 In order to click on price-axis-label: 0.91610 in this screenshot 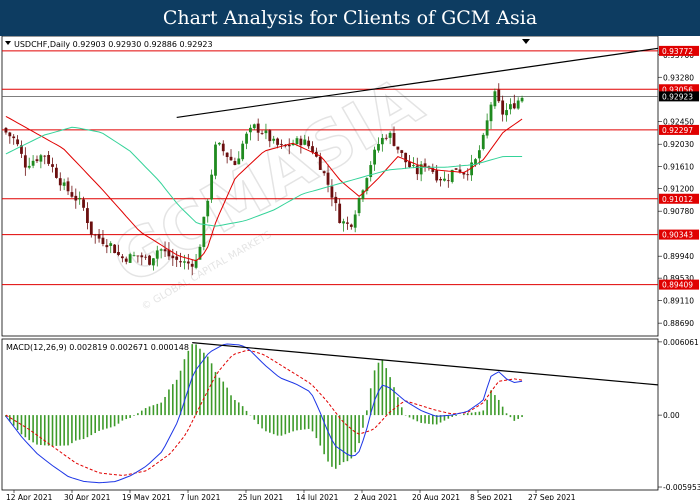, I will do `click(678, 167)`.